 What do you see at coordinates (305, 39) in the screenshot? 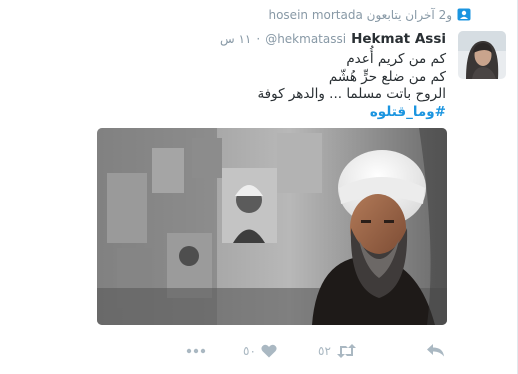
I see `user-handle: @hekmatassi` at bounding box center [305, 39].